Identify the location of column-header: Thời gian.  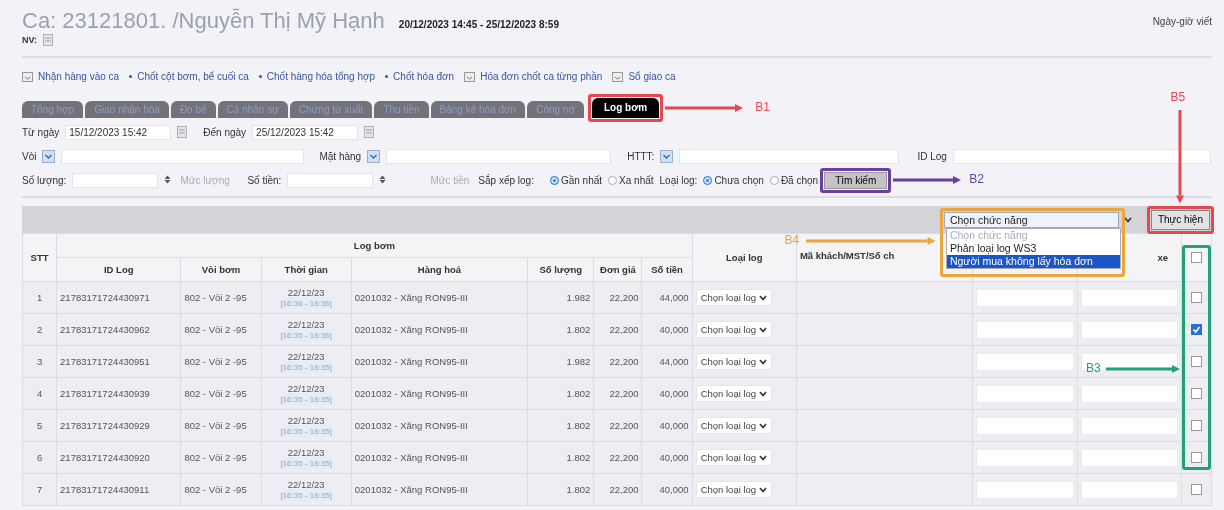
(306, 269).